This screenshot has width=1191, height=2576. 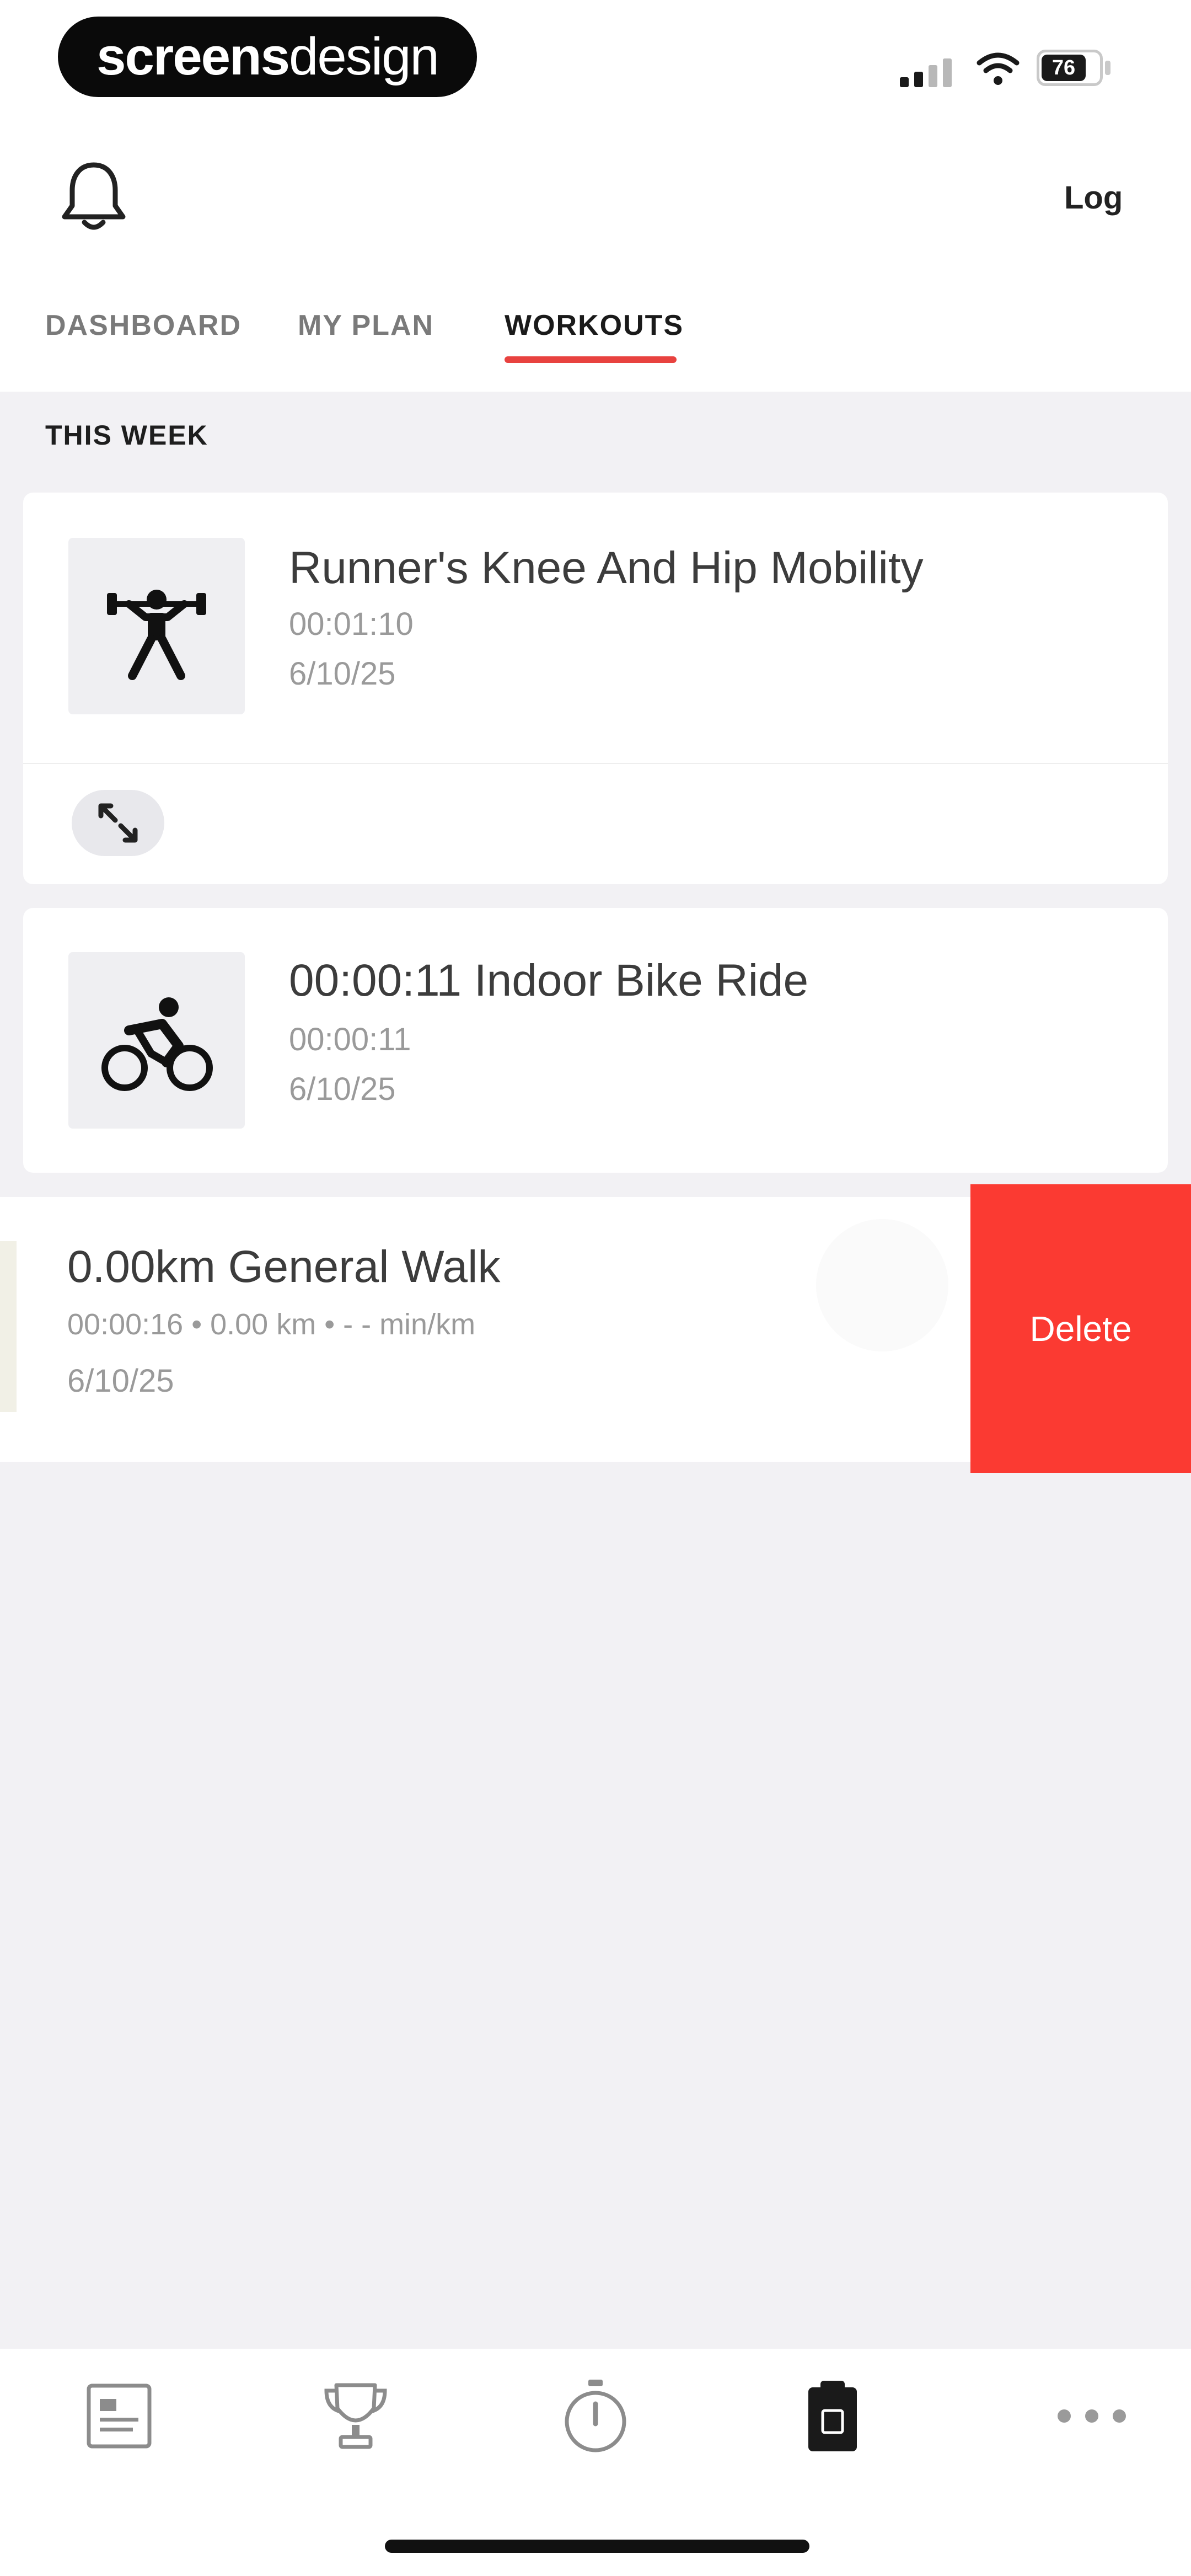 What do you see at coordinates (8, 1326) in the screenshot?
I see `row-thumbnail-edge` at bounding box center [8, 1326].